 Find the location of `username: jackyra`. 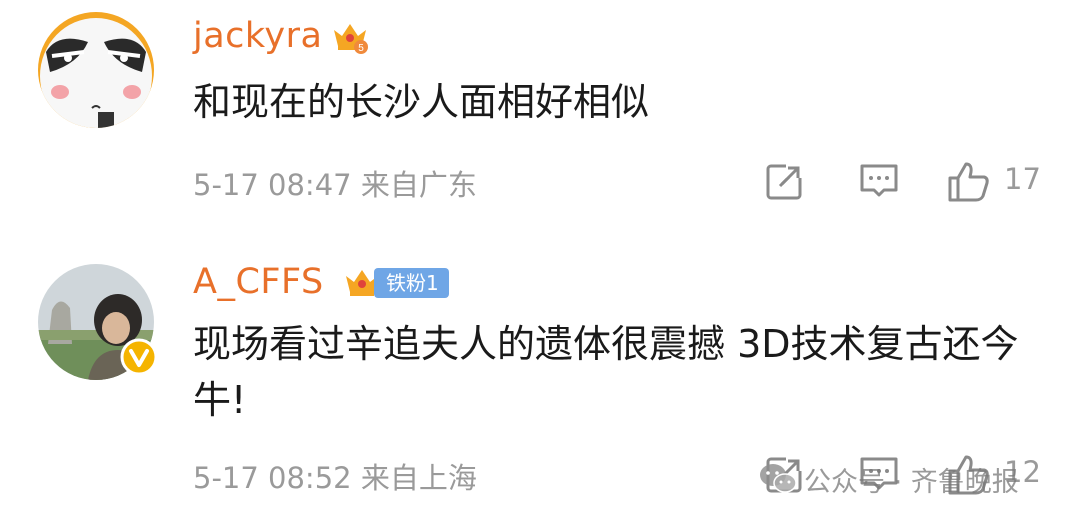

username: jackyra is located at coordinates (258, 36).